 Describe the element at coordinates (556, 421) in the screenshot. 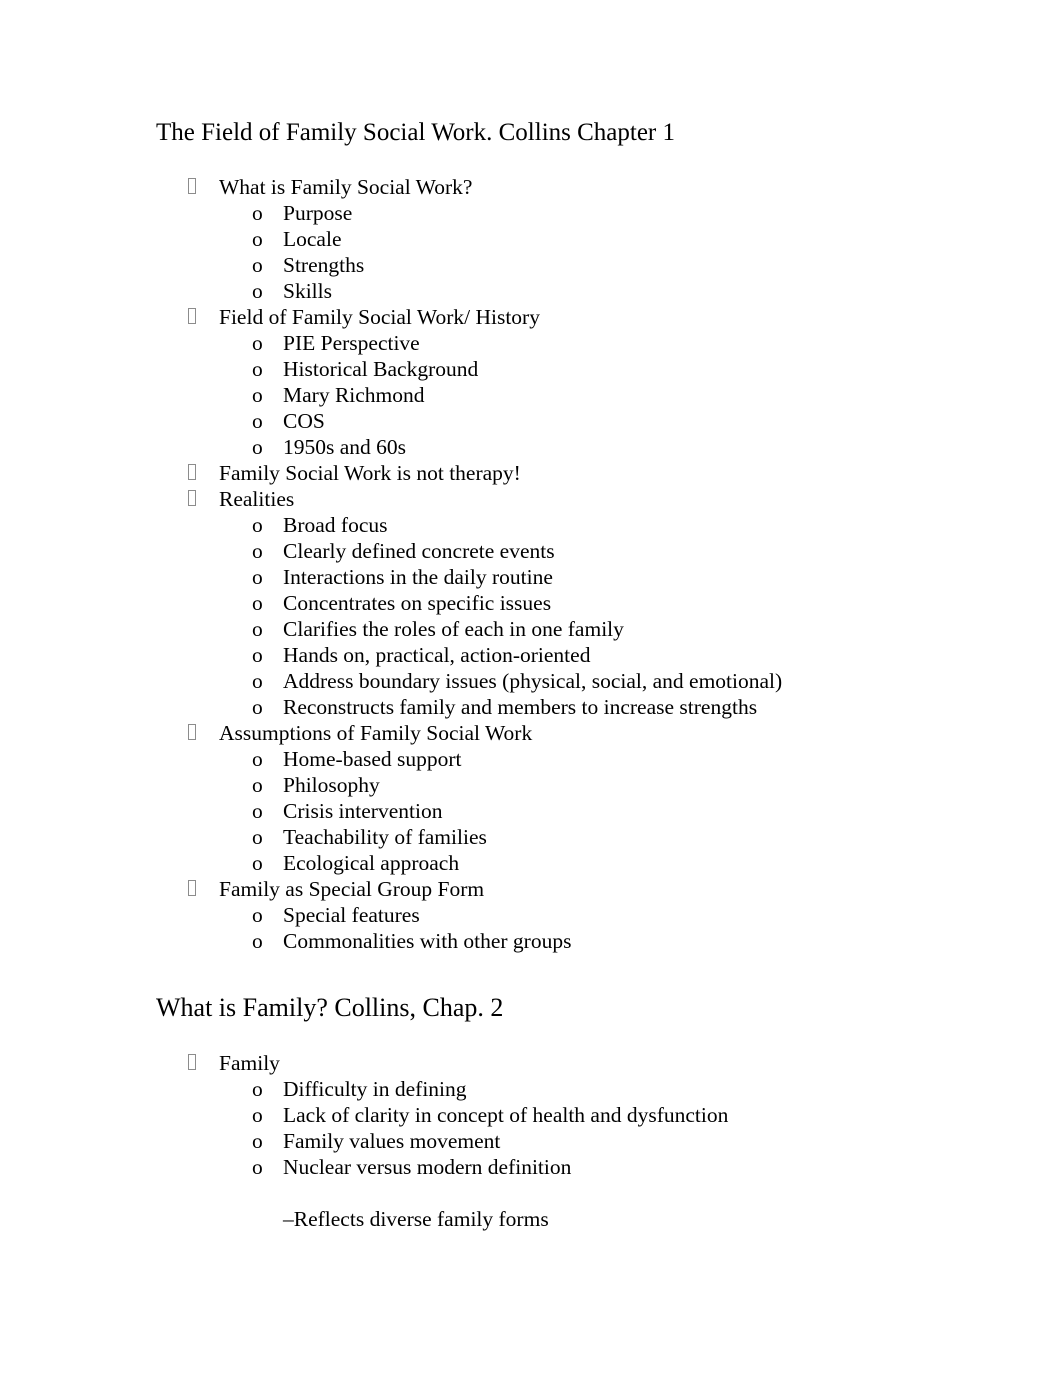

I see `list-item: o COS` at that location.